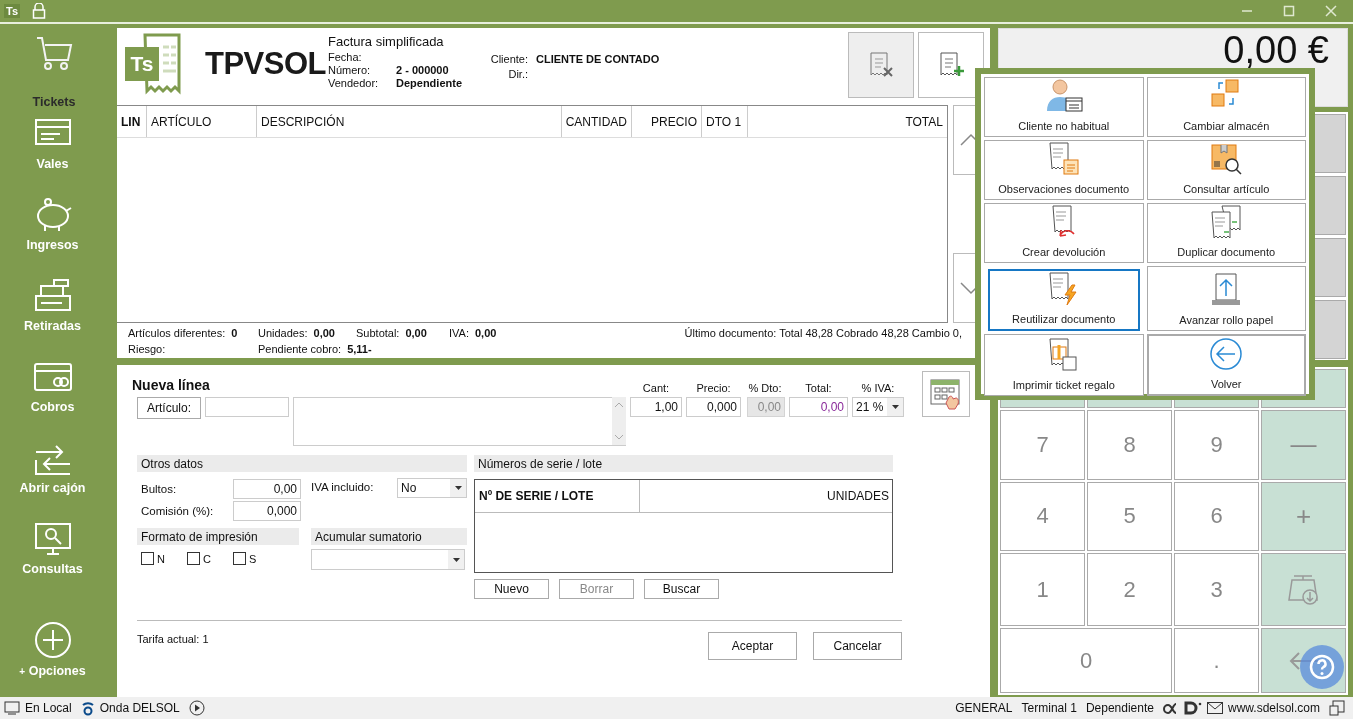  What do you see at coordinates (142, 64) in the screenshot?
I see `logo-badge: Ts` at bounding box center [142, 64].